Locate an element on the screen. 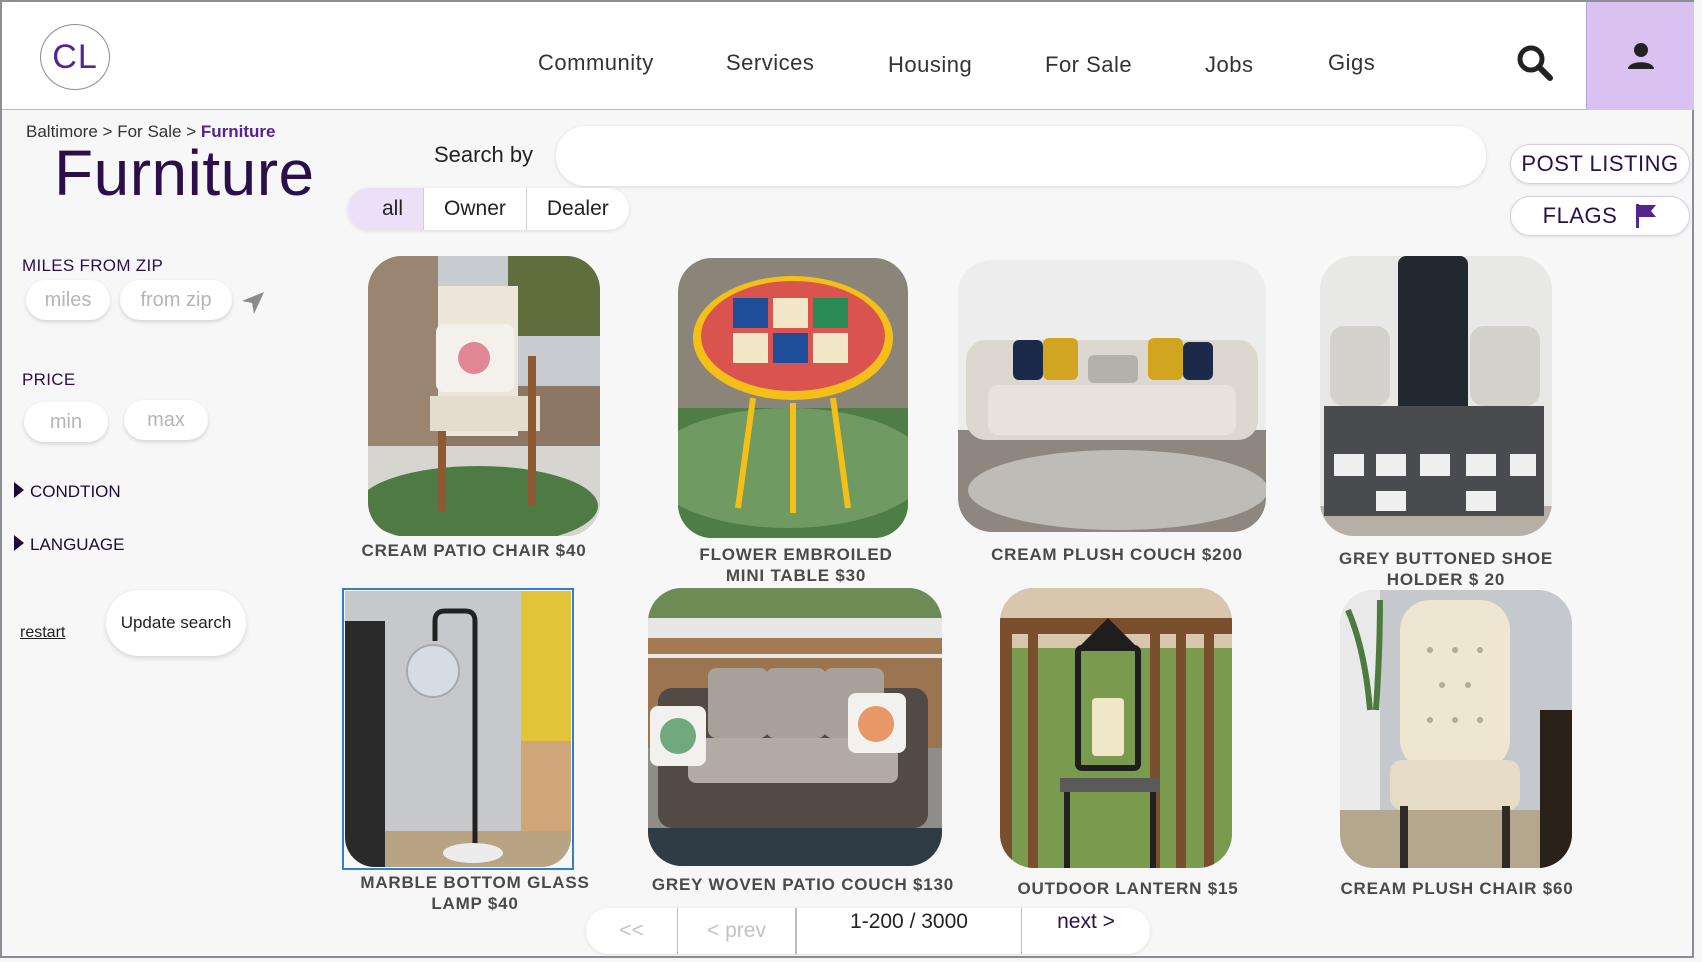 The width and height of the screenshot is (1702, 962). tab-owner: Owner is located at coordinates (475, 209).